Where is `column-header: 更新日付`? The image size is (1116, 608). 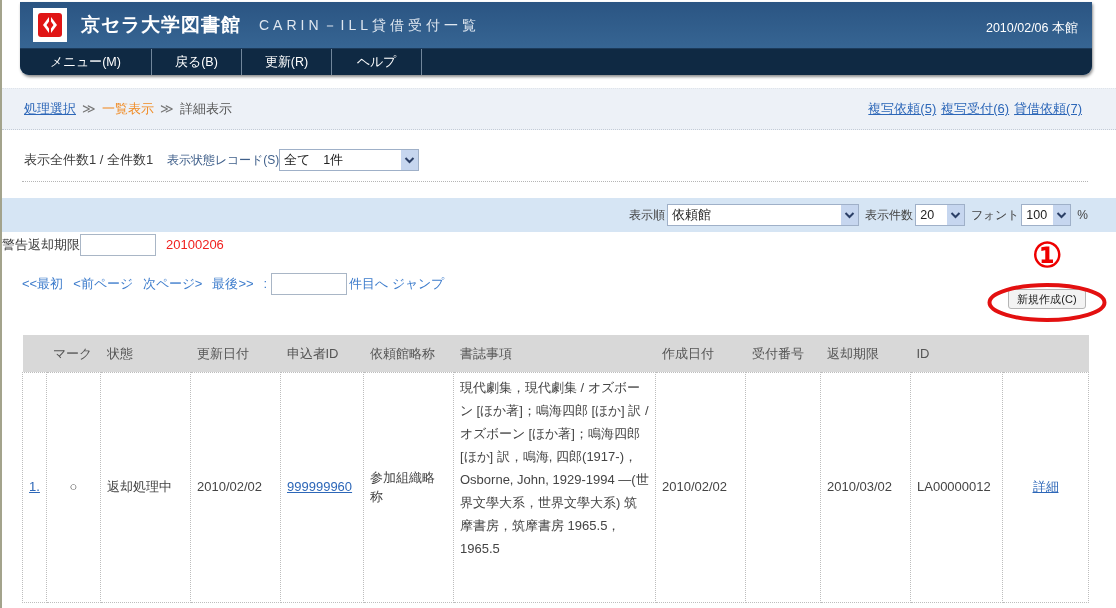 column-header: 更新日付 is located at coordinates (235, 353).